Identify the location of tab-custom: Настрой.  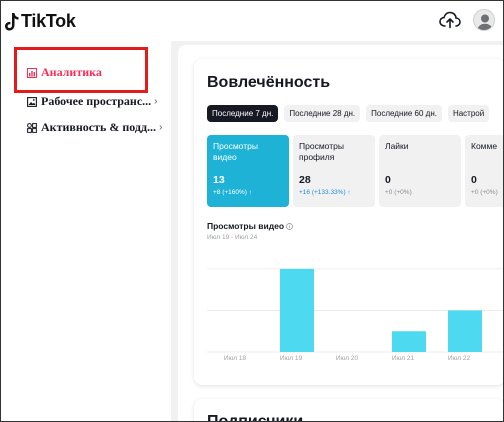
(468, 113).